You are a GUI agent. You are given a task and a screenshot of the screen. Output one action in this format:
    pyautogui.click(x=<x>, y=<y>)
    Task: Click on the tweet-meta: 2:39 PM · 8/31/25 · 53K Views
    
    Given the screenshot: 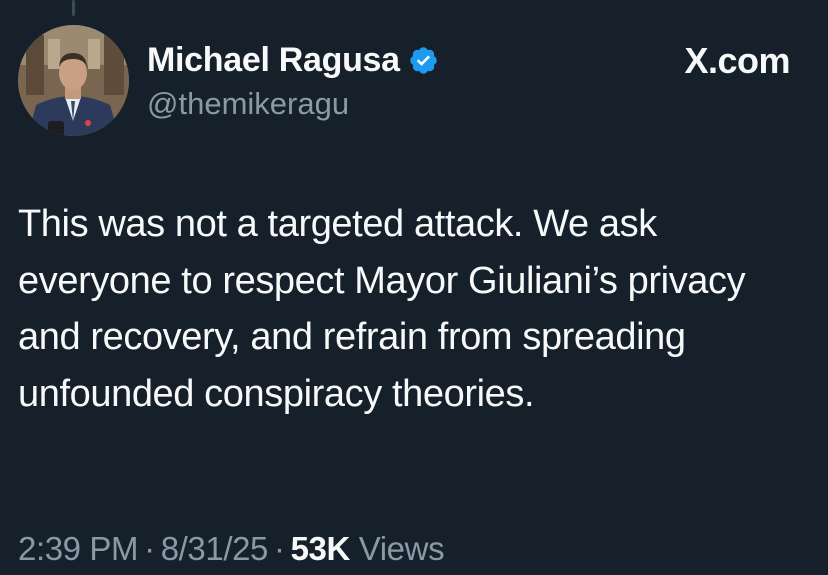 What is the action you would take?
    pyautogui.click(x=231, y=549)
    